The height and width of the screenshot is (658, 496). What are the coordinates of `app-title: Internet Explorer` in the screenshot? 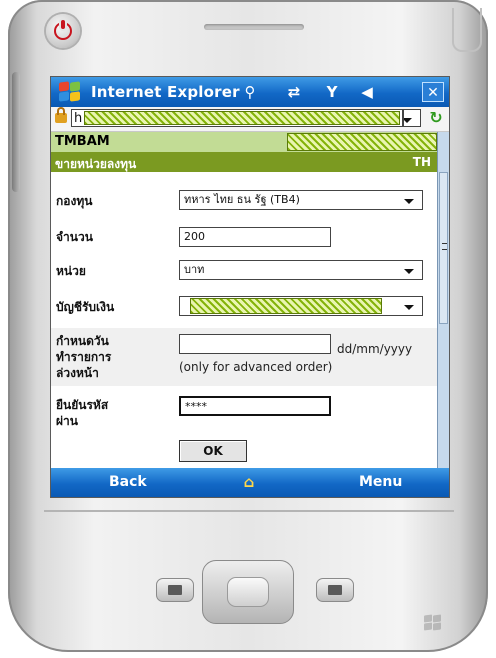 It's located at (165, 92).